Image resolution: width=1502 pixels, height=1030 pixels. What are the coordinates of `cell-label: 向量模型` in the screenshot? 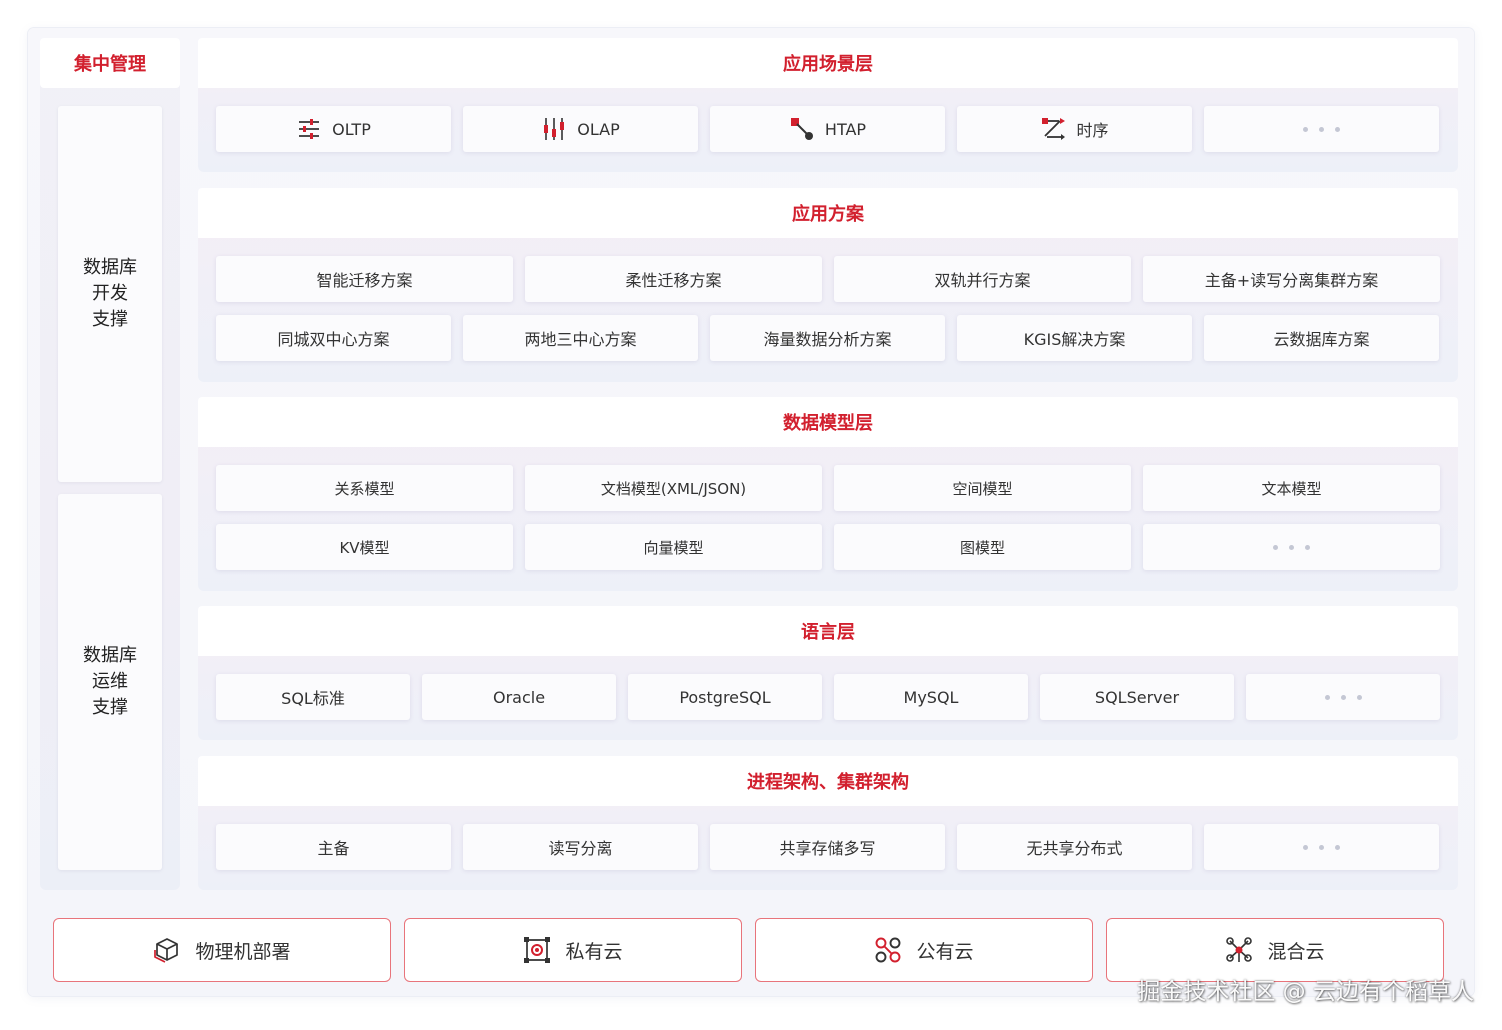 It's located at (673, 547).